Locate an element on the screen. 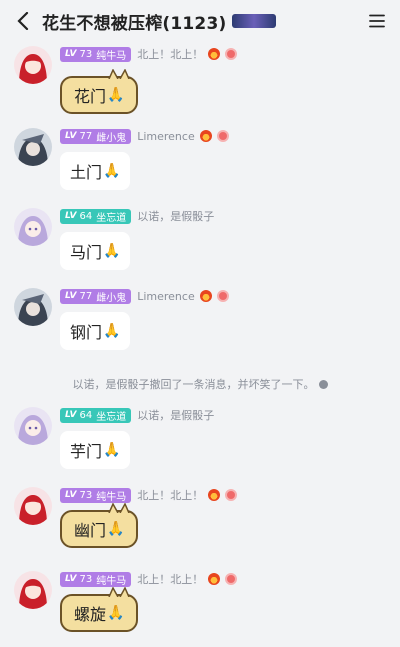 The image size is (400, 647). message-bubble: 花门 🙏 is located at coordinates (99, 91).